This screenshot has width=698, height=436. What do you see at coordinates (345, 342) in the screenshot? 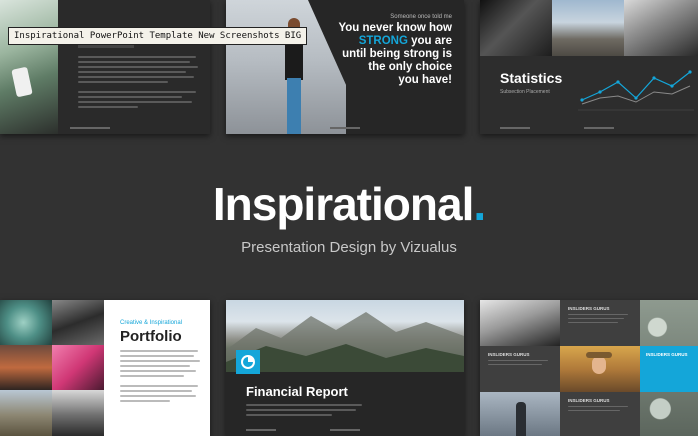
I see `mountain-silhouette` at bounding box center [345, 342].